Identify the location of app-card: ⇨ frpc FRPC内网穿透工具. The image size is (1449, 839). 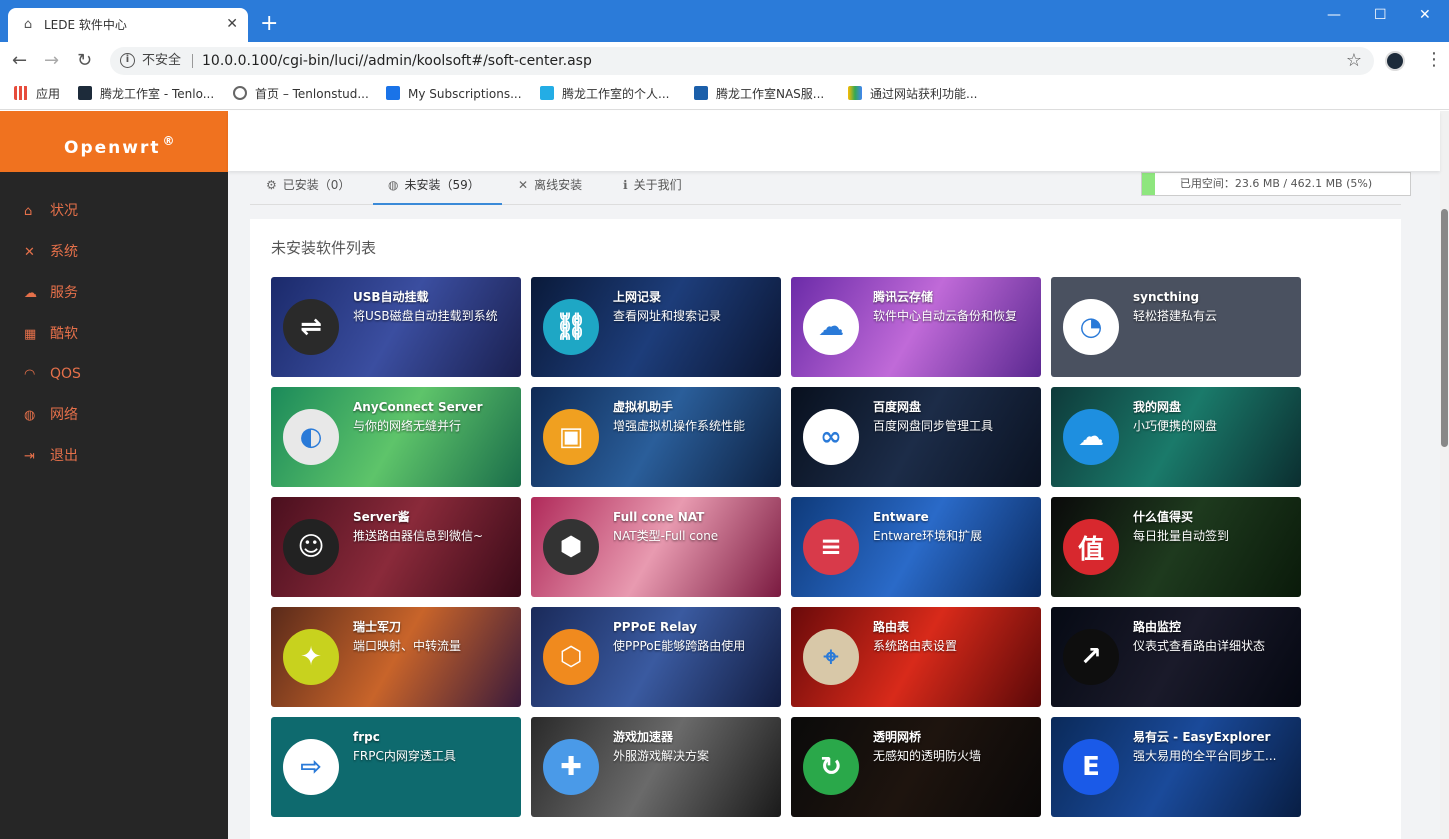
(396, 767).